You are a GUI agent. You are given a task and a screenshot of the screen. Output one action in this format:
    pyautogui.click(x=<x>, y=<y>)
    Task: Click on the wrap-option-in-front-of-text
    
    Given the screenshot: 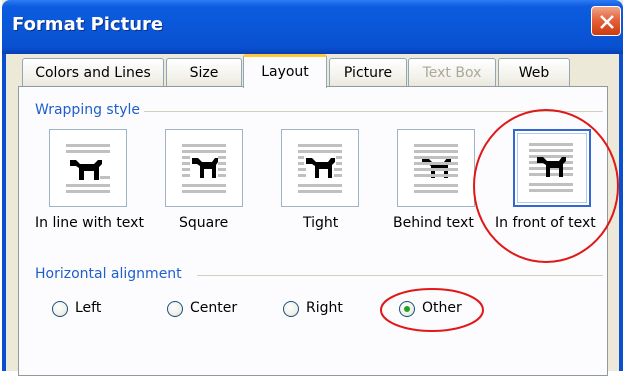 What is the action you would take?
    pyautogui.click(x=552, y=168)
    